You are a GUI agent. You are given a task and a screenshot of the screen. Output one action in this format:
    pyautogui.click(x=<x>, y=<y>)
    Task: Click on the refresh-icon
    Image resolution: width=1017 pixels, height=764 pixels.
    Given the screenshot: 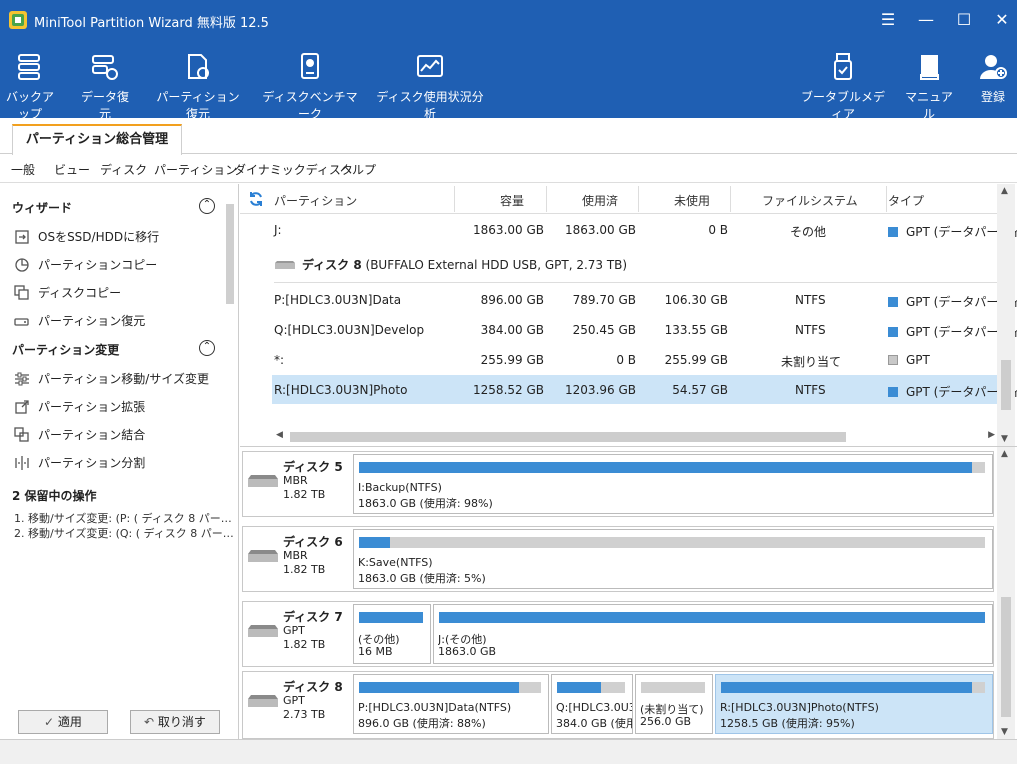 What is the action you would take?
    pyautogui.click(x=256, y=199)
    